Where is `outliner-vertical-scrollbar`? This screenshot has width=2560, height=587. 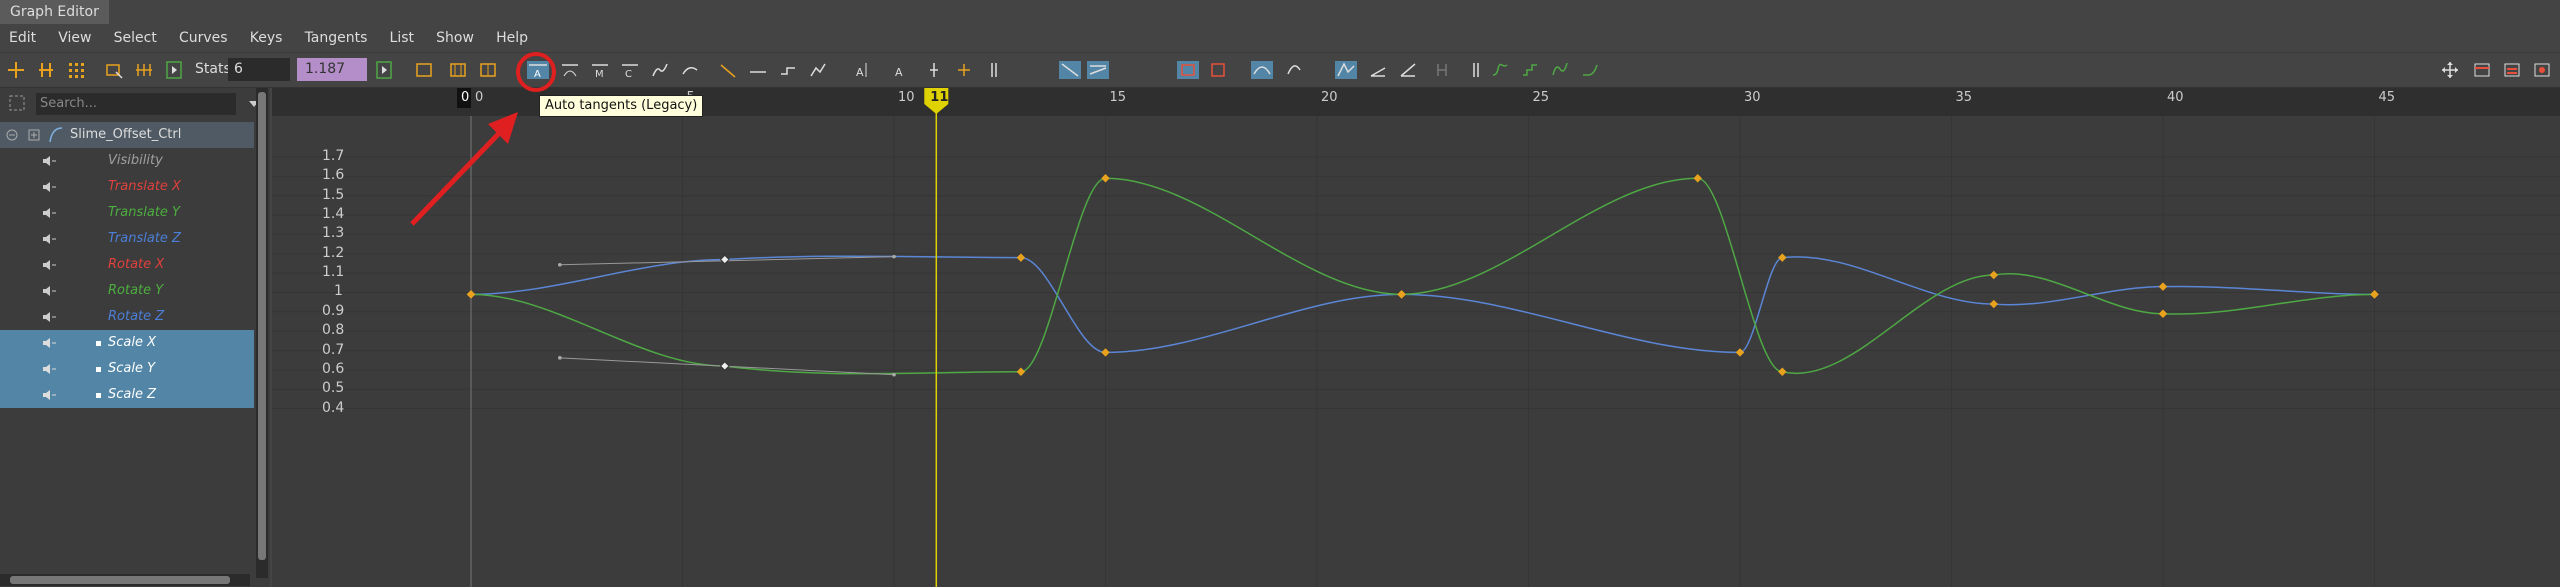
outliner-vertical-scrollbar is located at coordinates (262, 333).